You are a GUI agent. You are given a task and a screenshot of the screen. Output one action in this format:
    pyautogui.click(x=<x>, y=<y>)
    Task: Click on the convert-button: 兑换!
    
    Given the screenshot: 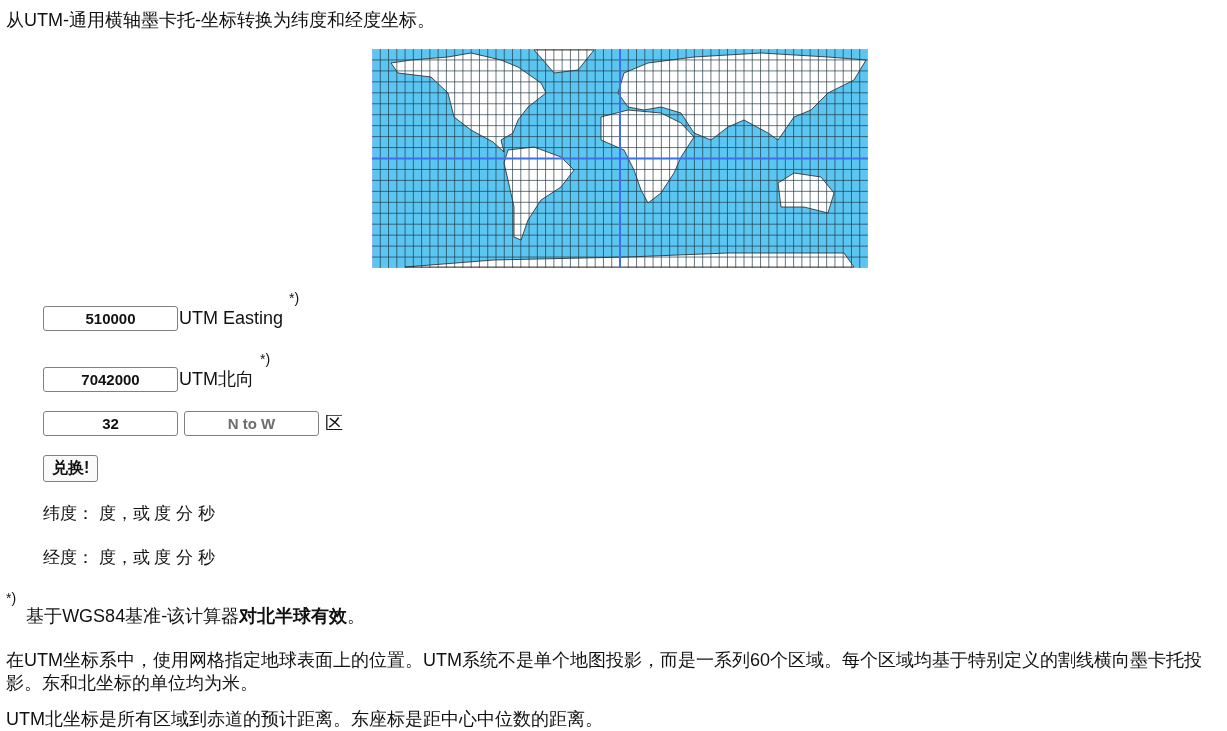 What is the action you would take?
    pyautogui.click(x=71, y=468)
    